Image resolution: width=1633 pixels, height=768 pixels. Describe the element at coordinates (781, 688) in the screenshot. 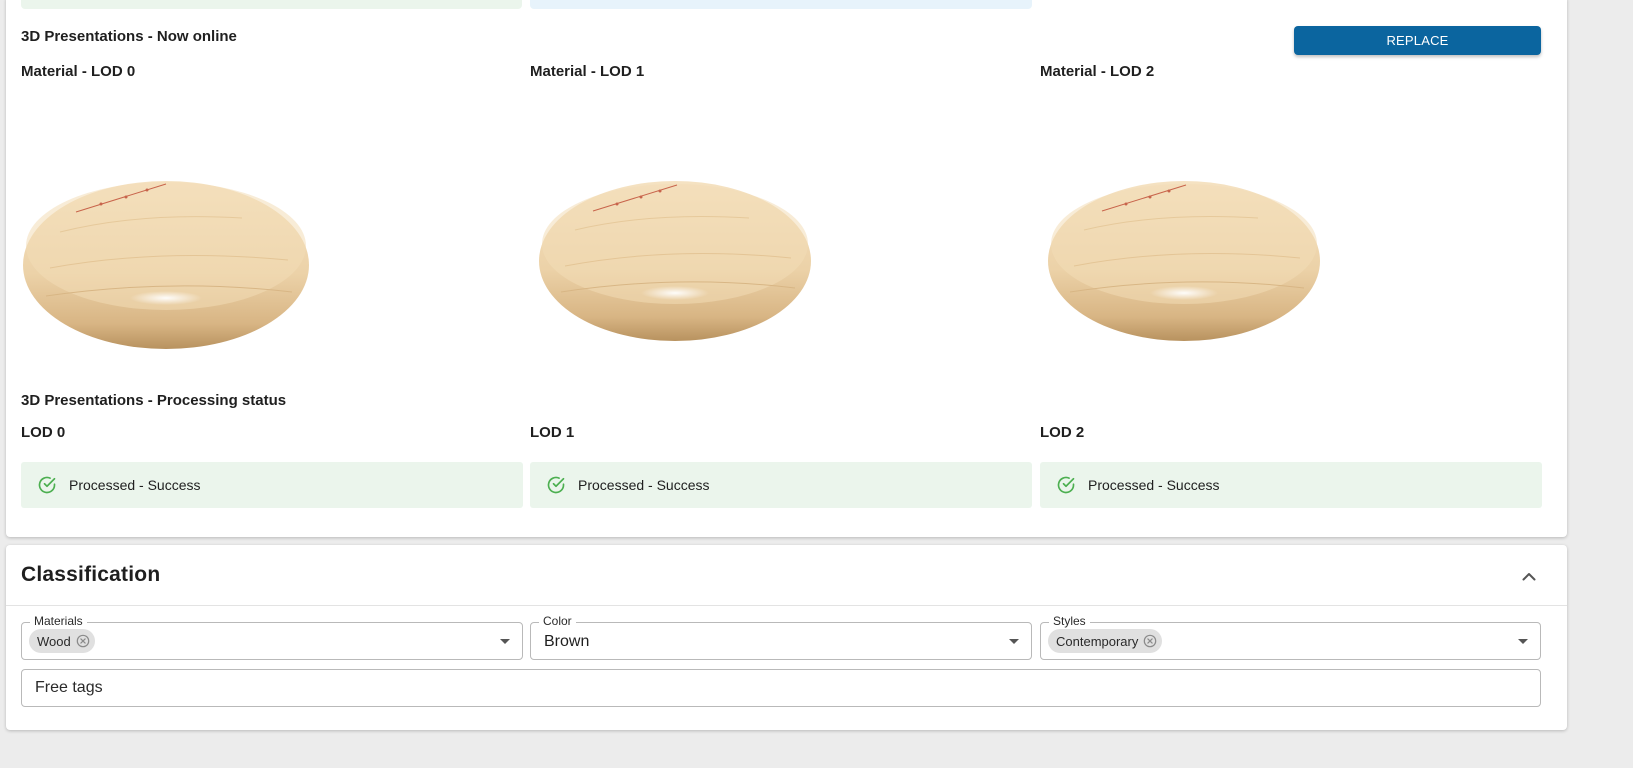

I see `free-tags-input` at that location.